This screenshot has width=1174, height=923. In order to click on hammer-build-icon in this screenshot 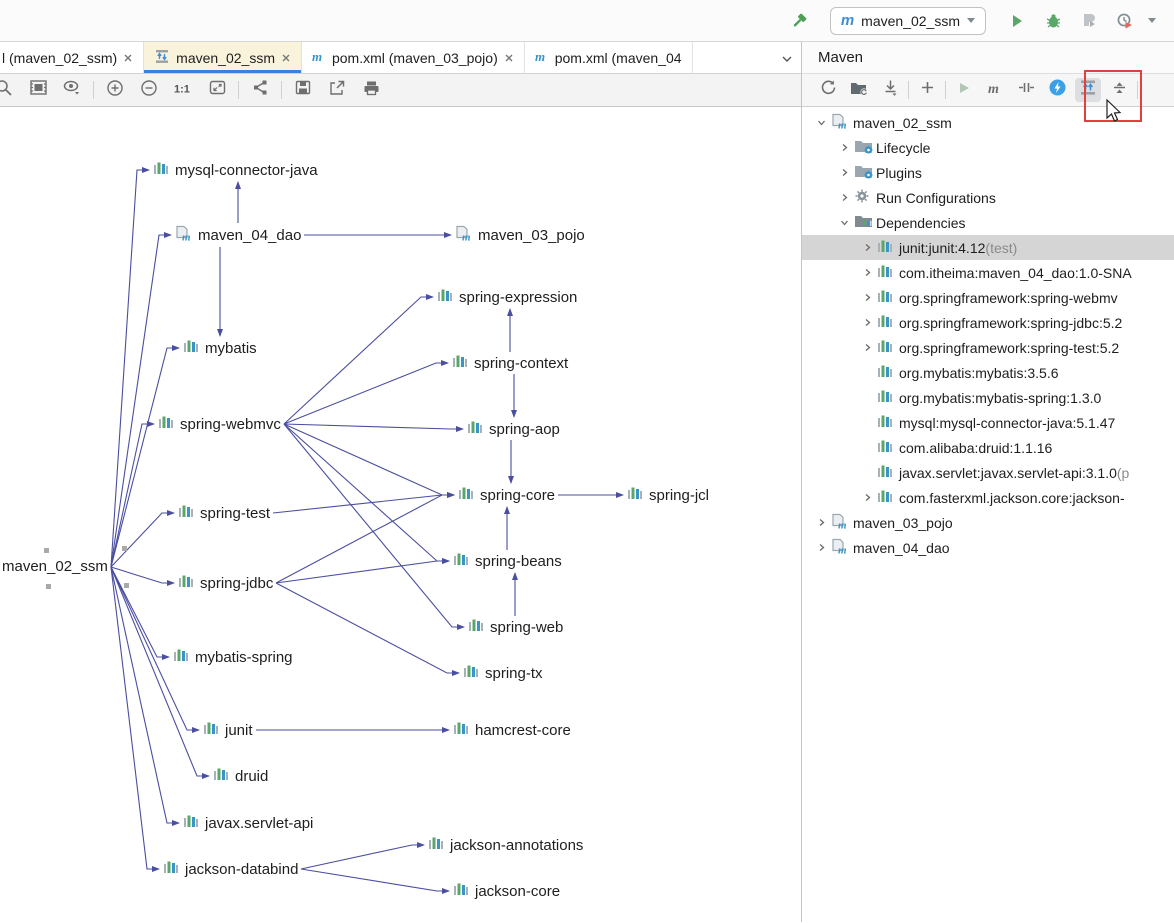, I will do `click(799, 21)`.